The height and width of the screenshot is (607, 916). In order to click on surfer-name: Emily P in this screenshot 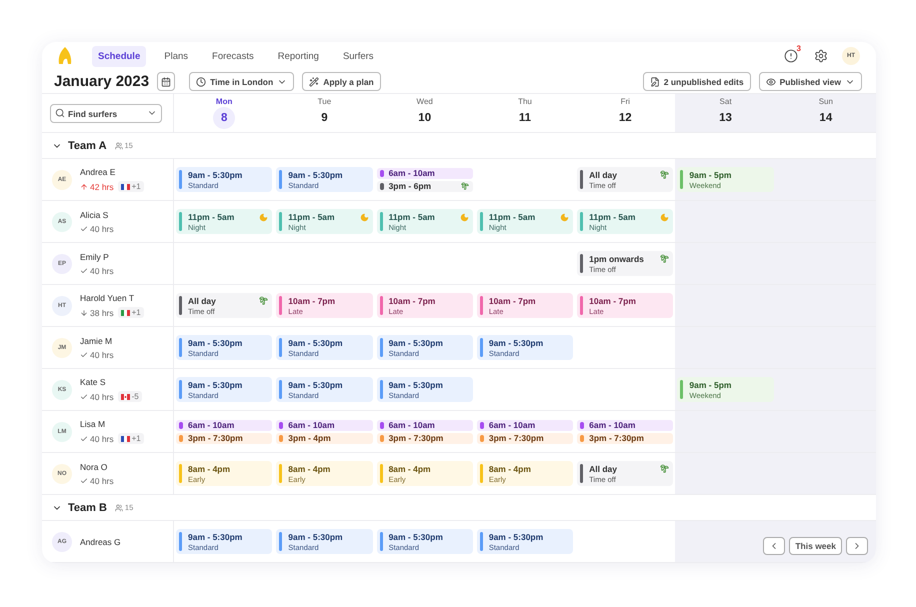, I will do `click(95, 257)`.